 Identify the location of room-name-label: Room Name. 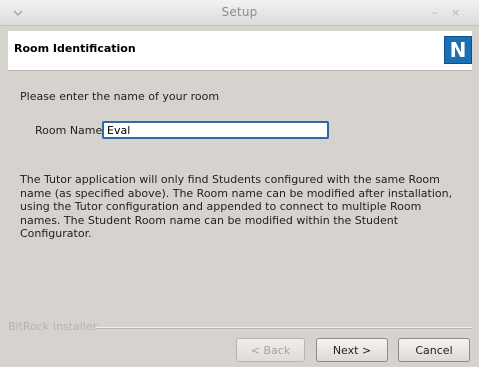
(69, 130).